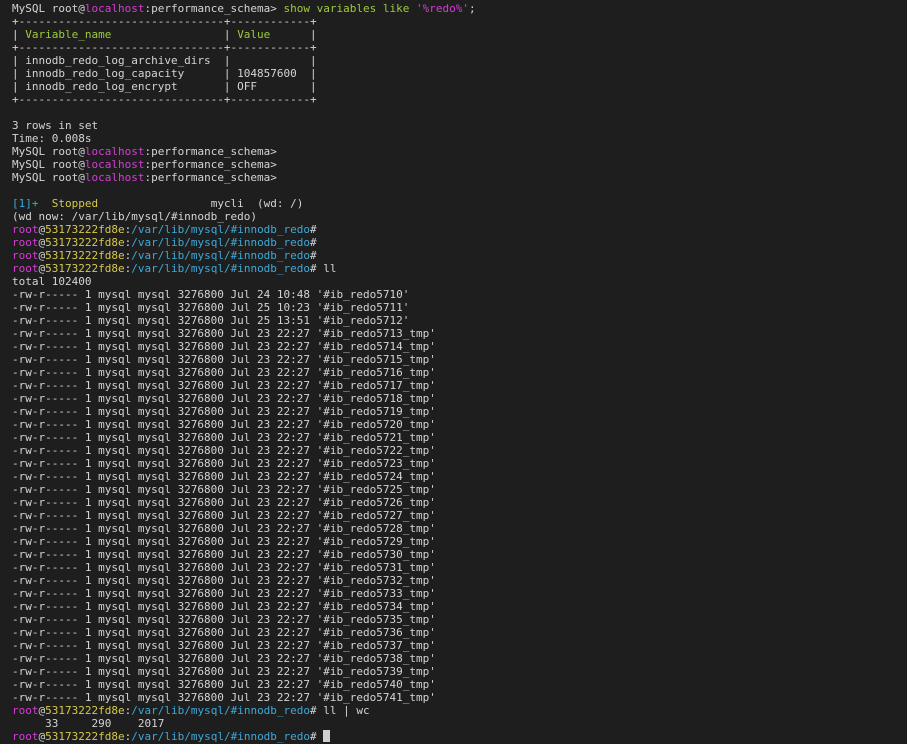 This screenshot has height=744, width=907. Describe the element at coordinates (442, 8) in the screenshot. I see `terminal-text: '%redo%'` at that location.